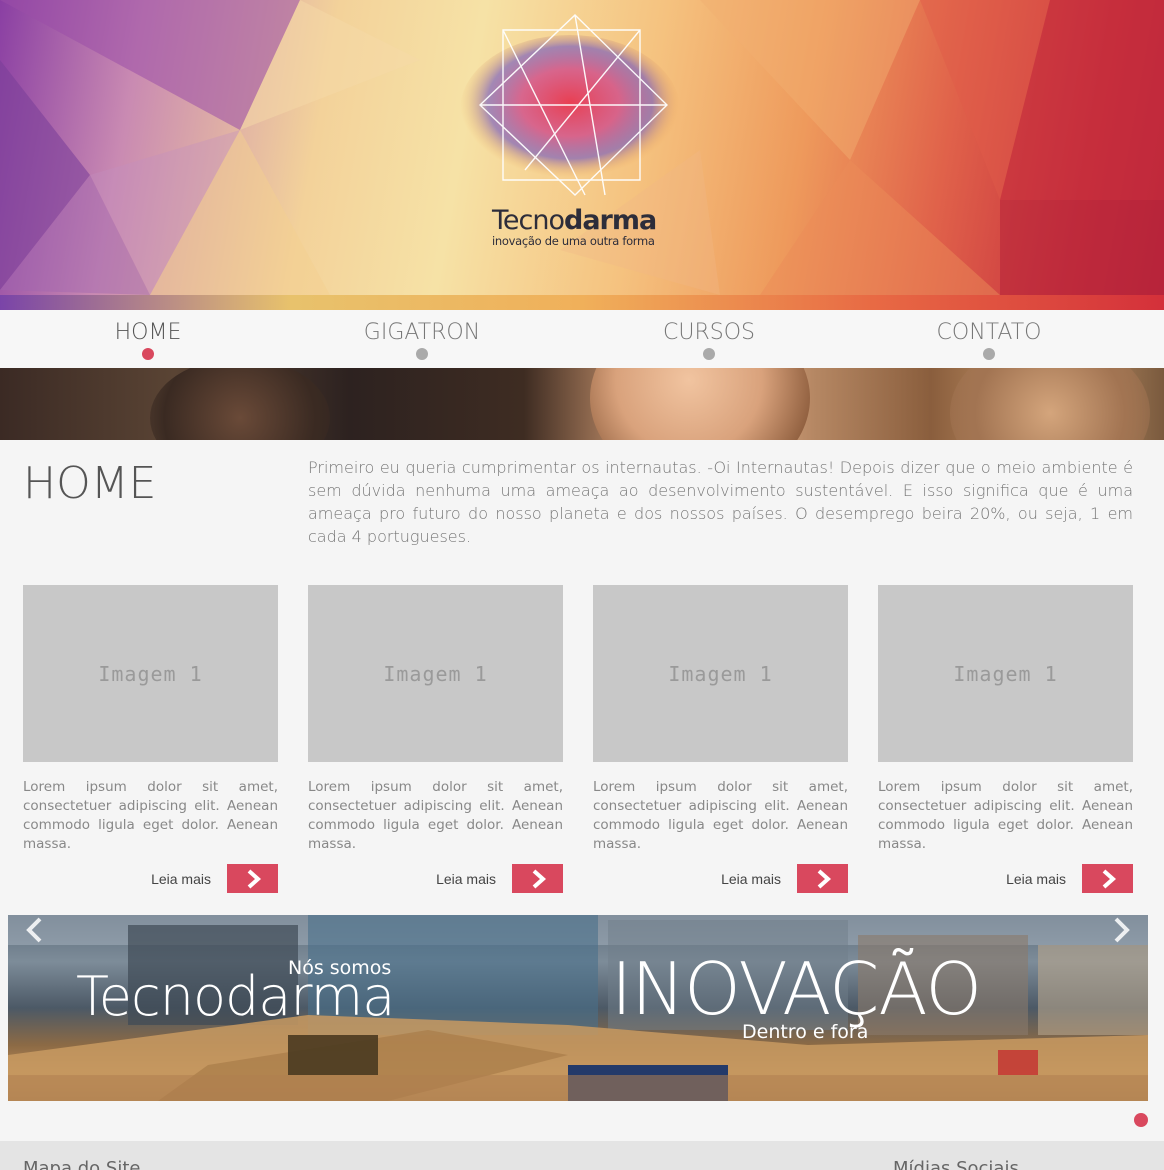 The height and width of the screenshot is (1170, 1164). Describe the element at coordinates (709, 332) in the screenshot. I see `nav-label: CURSOS` at that location.